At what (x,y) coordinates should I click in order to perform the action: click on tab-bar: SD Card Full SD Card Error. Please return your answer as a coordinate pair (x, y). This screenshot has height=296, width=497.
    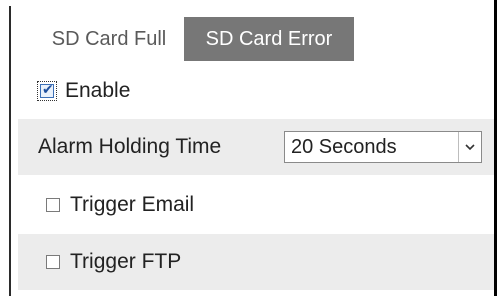
    Looking at the image, I should click on (194, 39).